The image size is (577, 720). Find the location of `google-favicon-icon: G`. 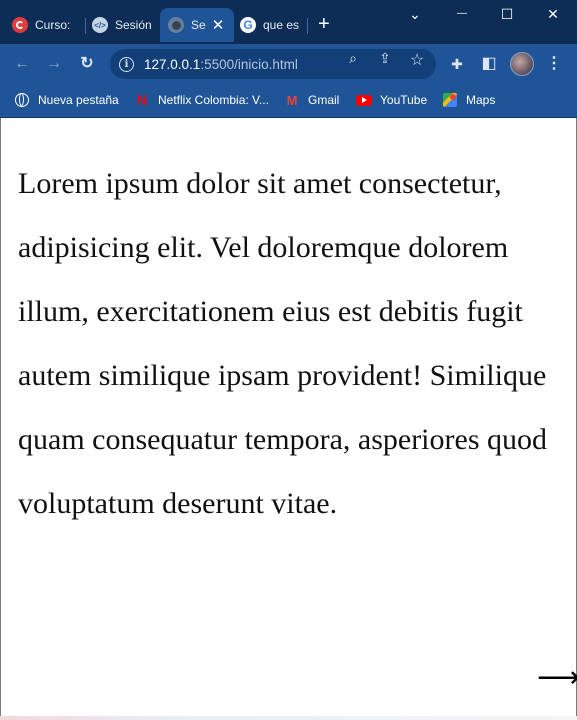

google-favicon-icon: G is located at coordinates (248, 25).